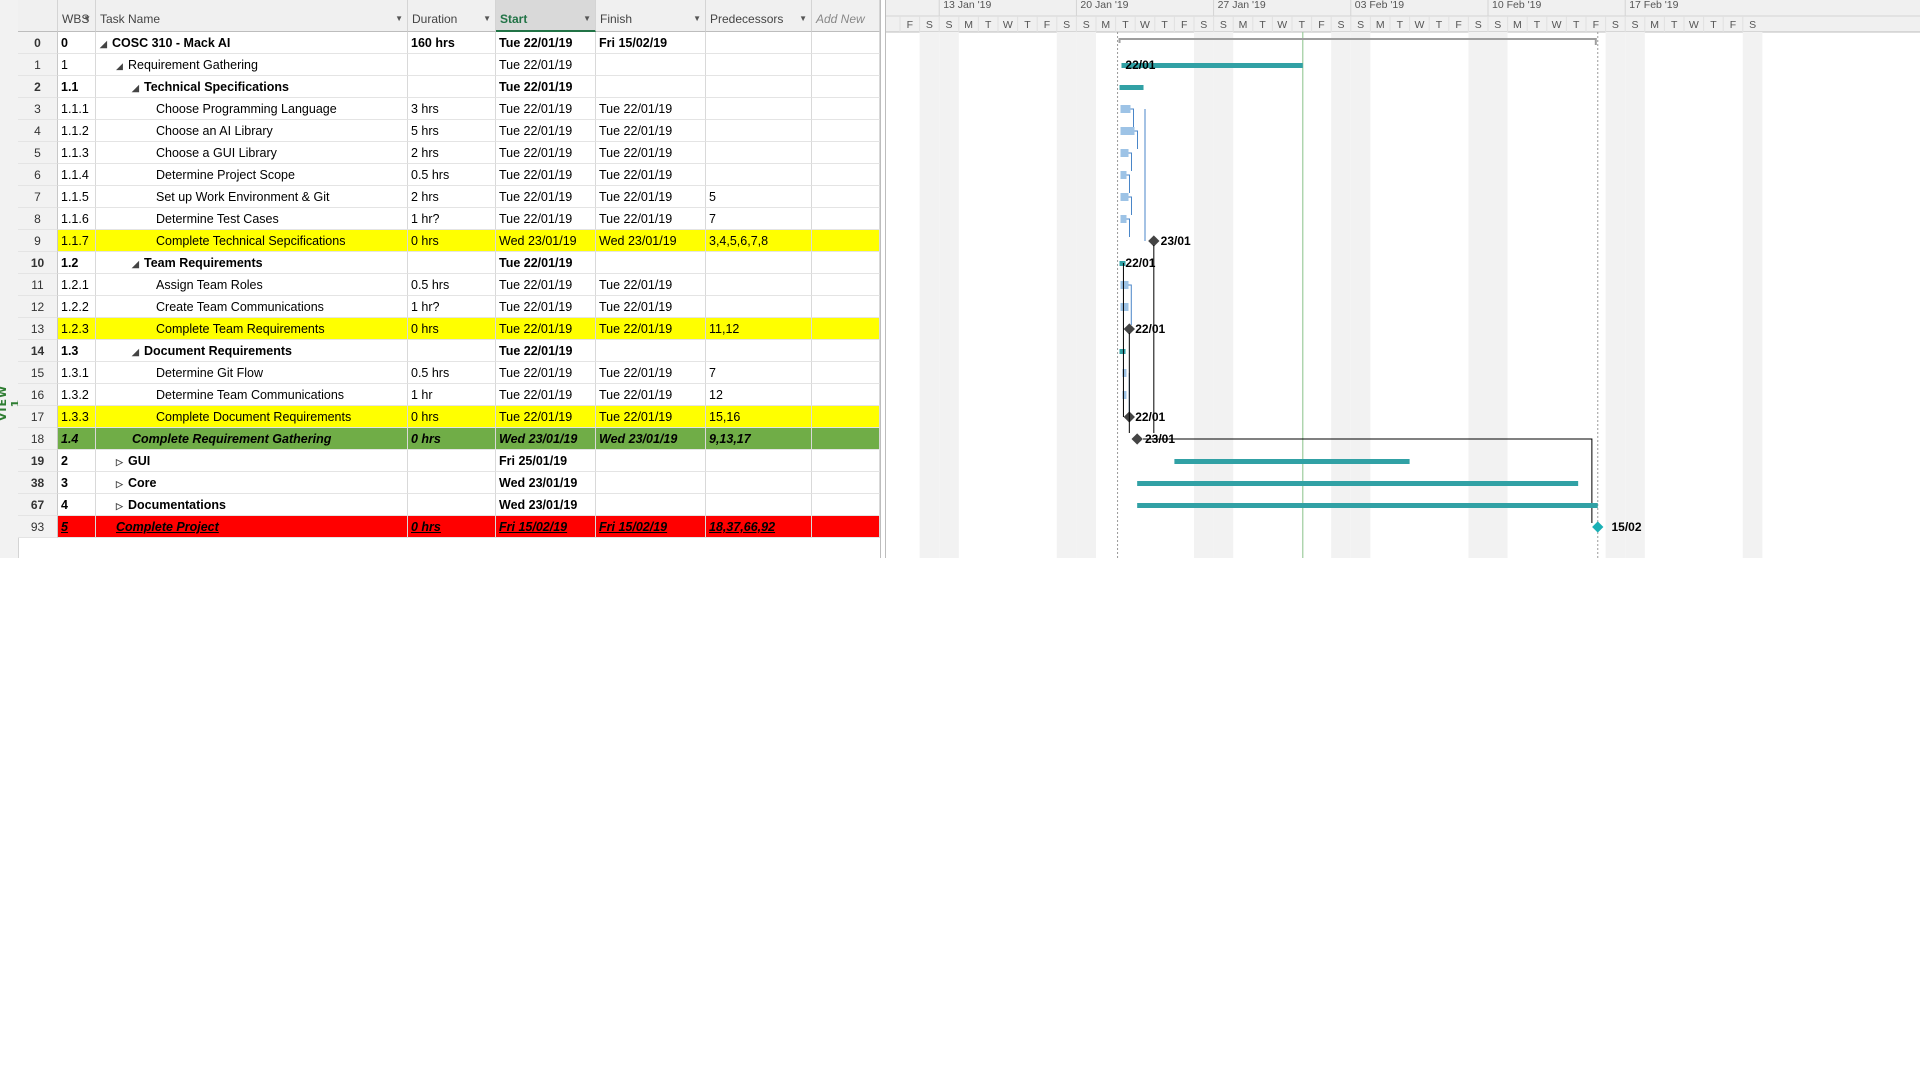 The image size is (1920, 1080). What do you see at coordinates (759, 527) in the screenshot?
I see `cell-predecessors: 18,37,66,92` at bounding box center [759, 527].